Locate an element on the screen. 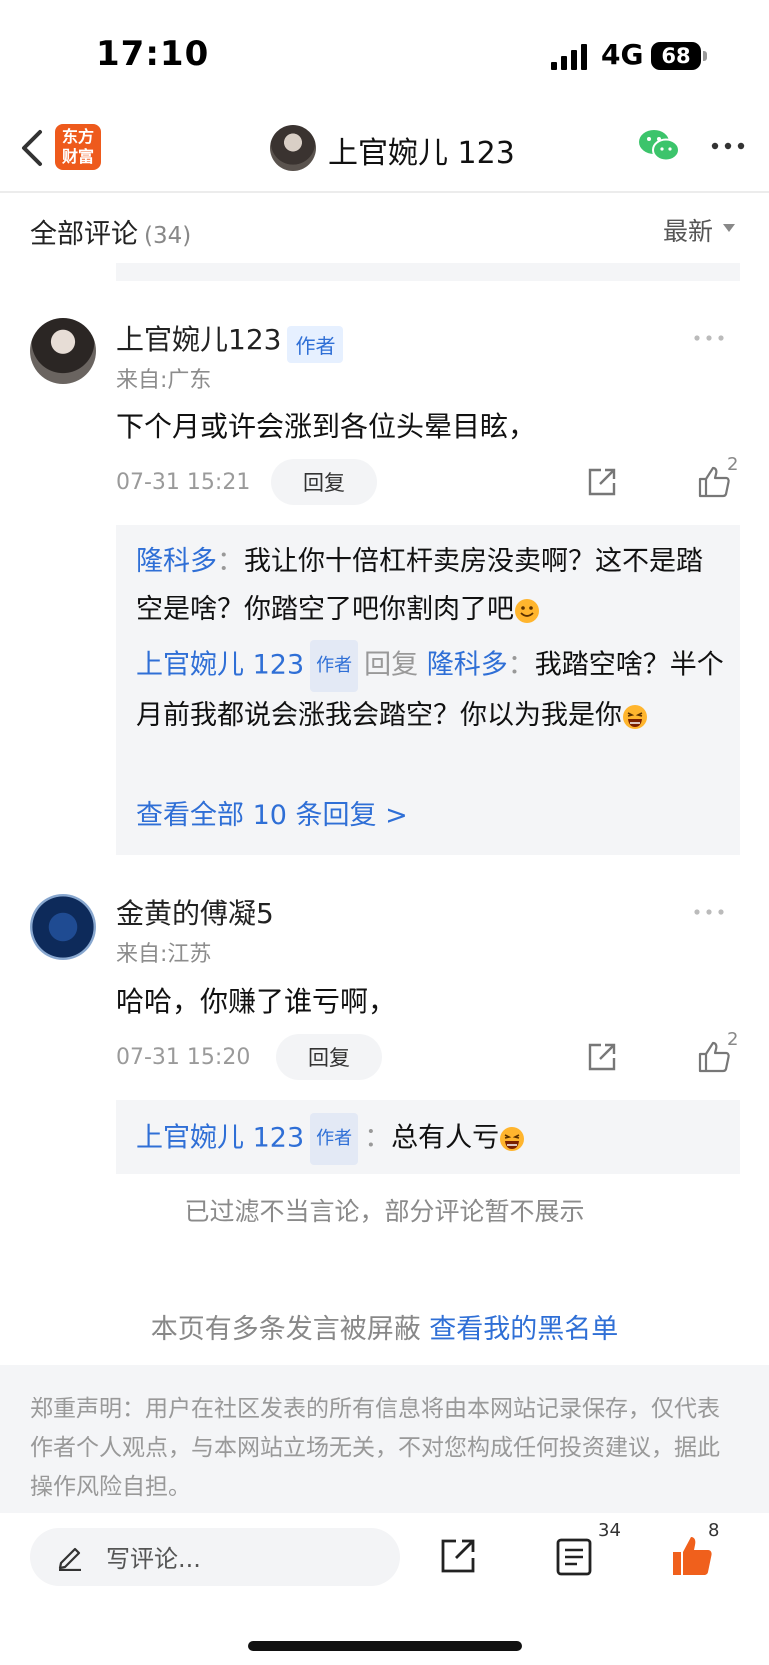 The image size is (769, 1665). battery-level: 68 is located at coordinates (676, 56).